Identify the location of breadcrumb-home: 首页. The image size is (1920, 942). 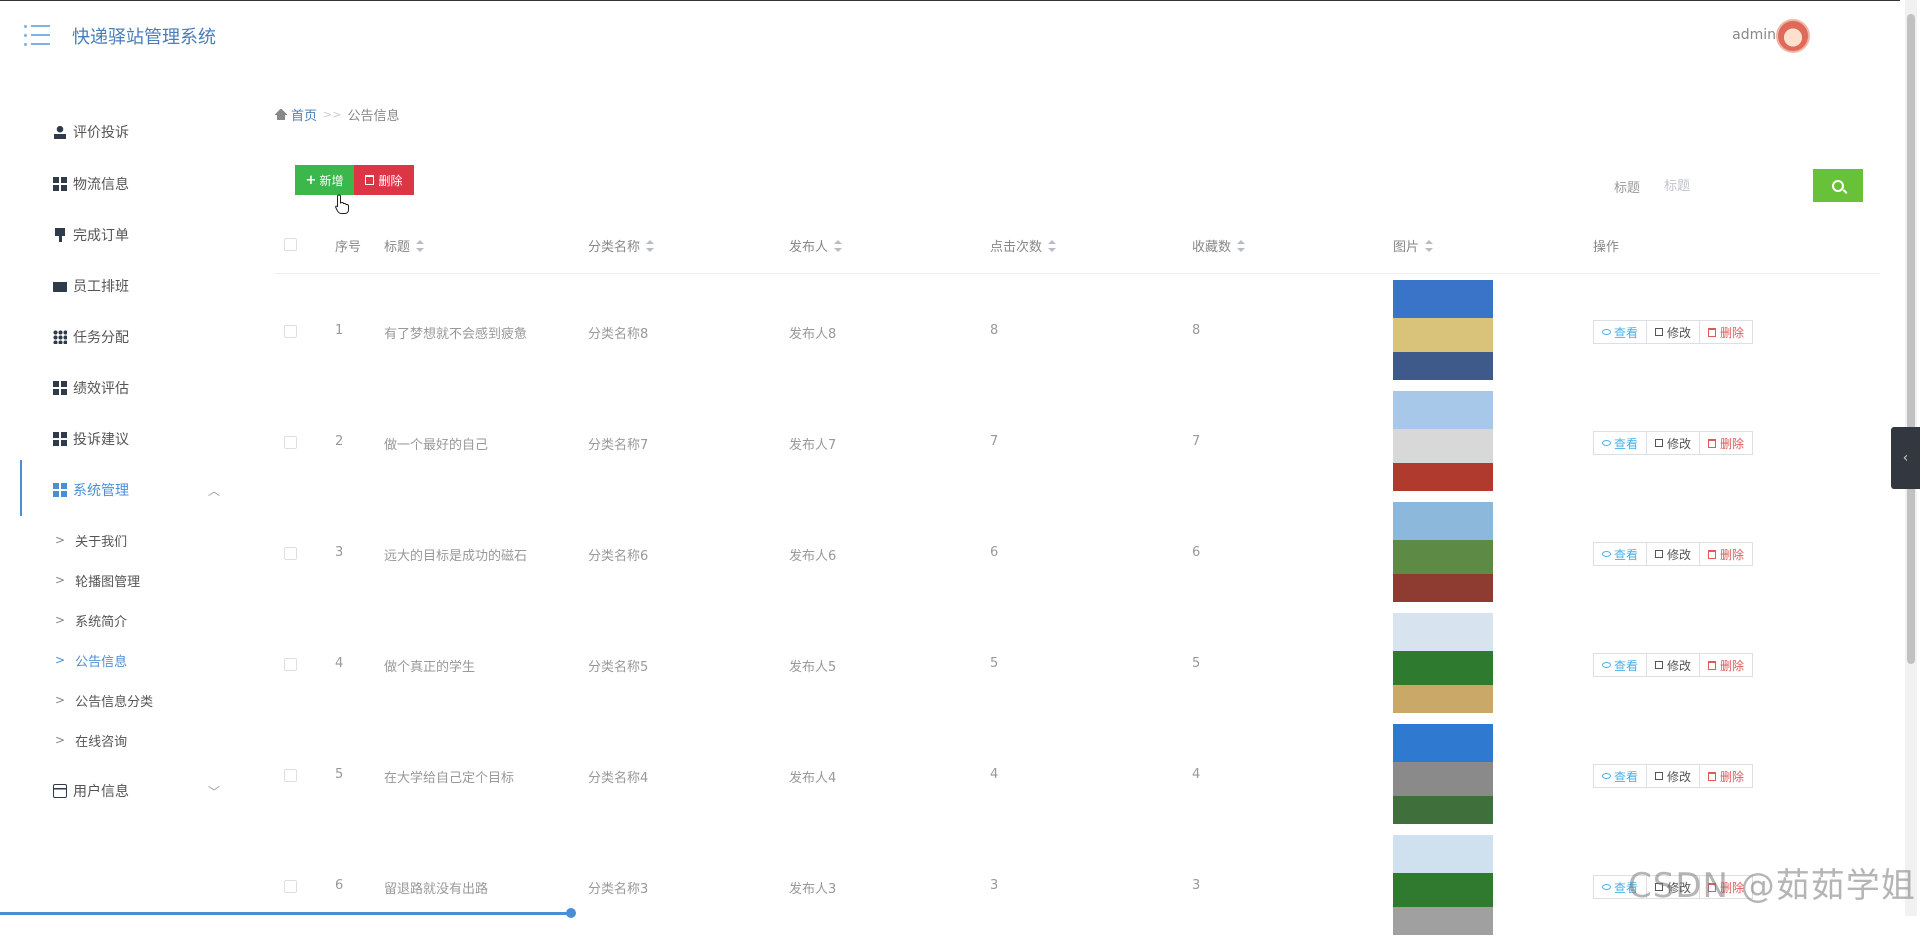
(304, 114).